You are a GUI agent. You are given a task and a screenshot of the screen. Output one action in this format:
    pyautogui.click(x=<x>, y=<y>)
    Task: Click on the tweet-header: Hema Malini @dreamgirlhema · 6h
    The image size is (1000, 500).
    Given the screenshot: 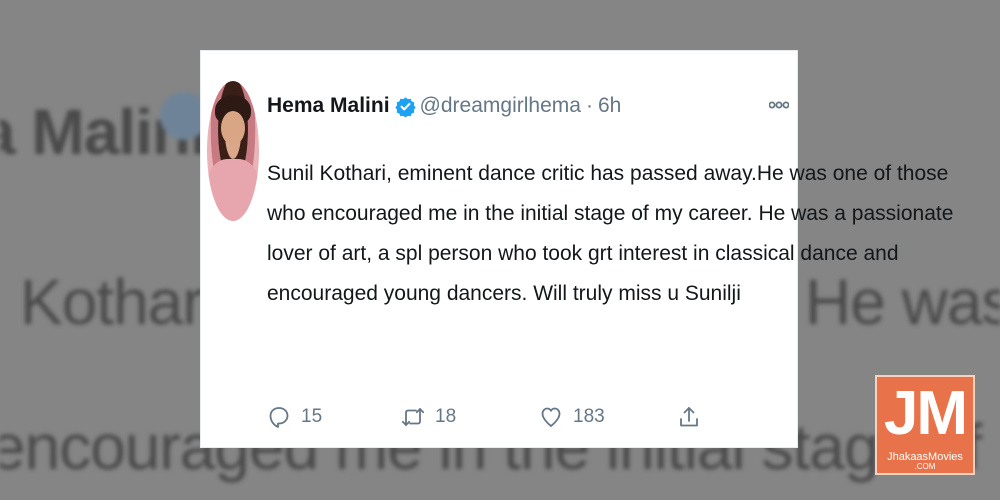 What is the action you would take?
    pyautogui.click(x=444, y=106)
    